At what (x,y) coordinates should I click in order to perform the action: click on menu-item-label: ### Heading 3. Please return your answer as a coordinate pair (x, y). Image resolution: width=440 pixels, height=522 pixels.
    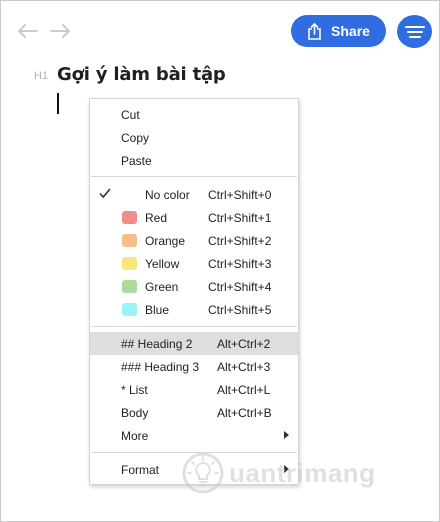
    Looking at the image, I should click on (160, 367).